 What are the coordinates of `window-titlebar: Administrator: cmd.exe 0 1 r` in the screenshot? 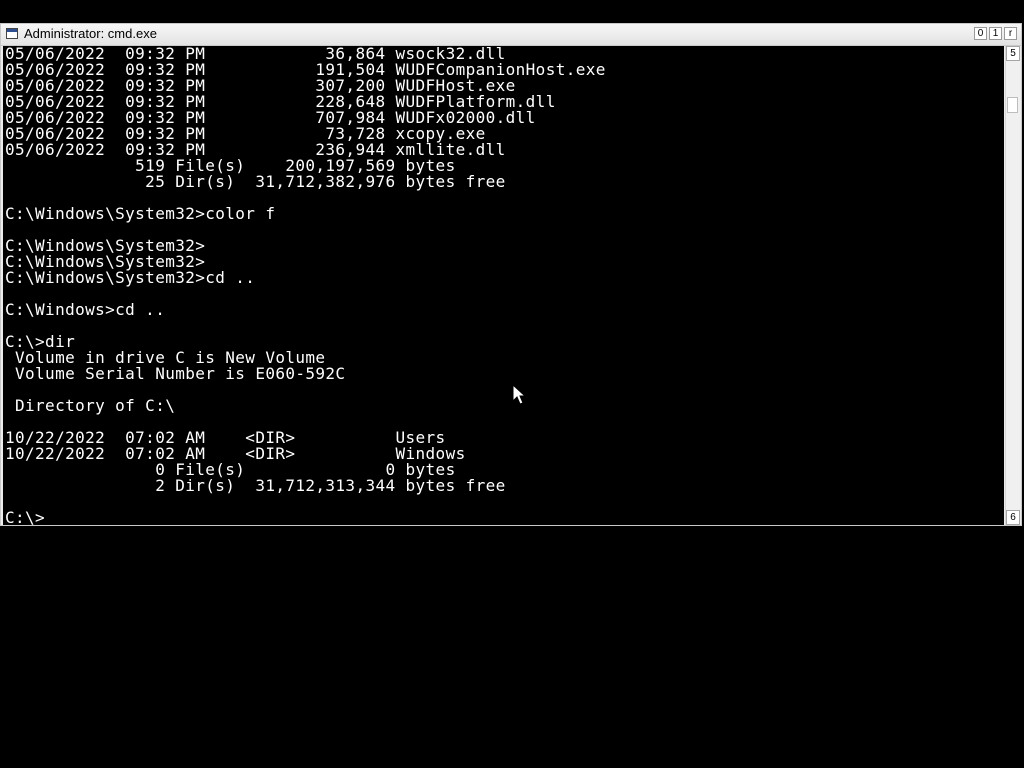 It's located at (511, 35).